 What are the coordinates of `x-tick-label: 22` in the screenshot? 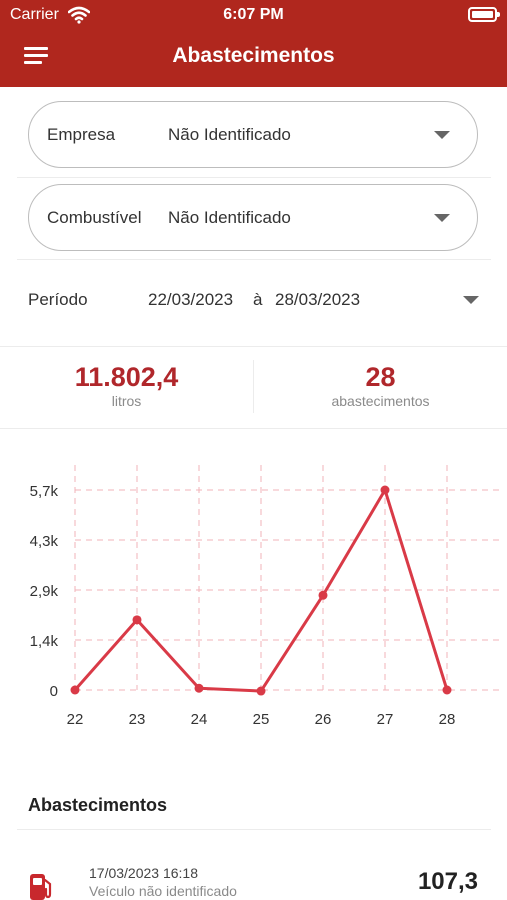 It's located at (75, 719).